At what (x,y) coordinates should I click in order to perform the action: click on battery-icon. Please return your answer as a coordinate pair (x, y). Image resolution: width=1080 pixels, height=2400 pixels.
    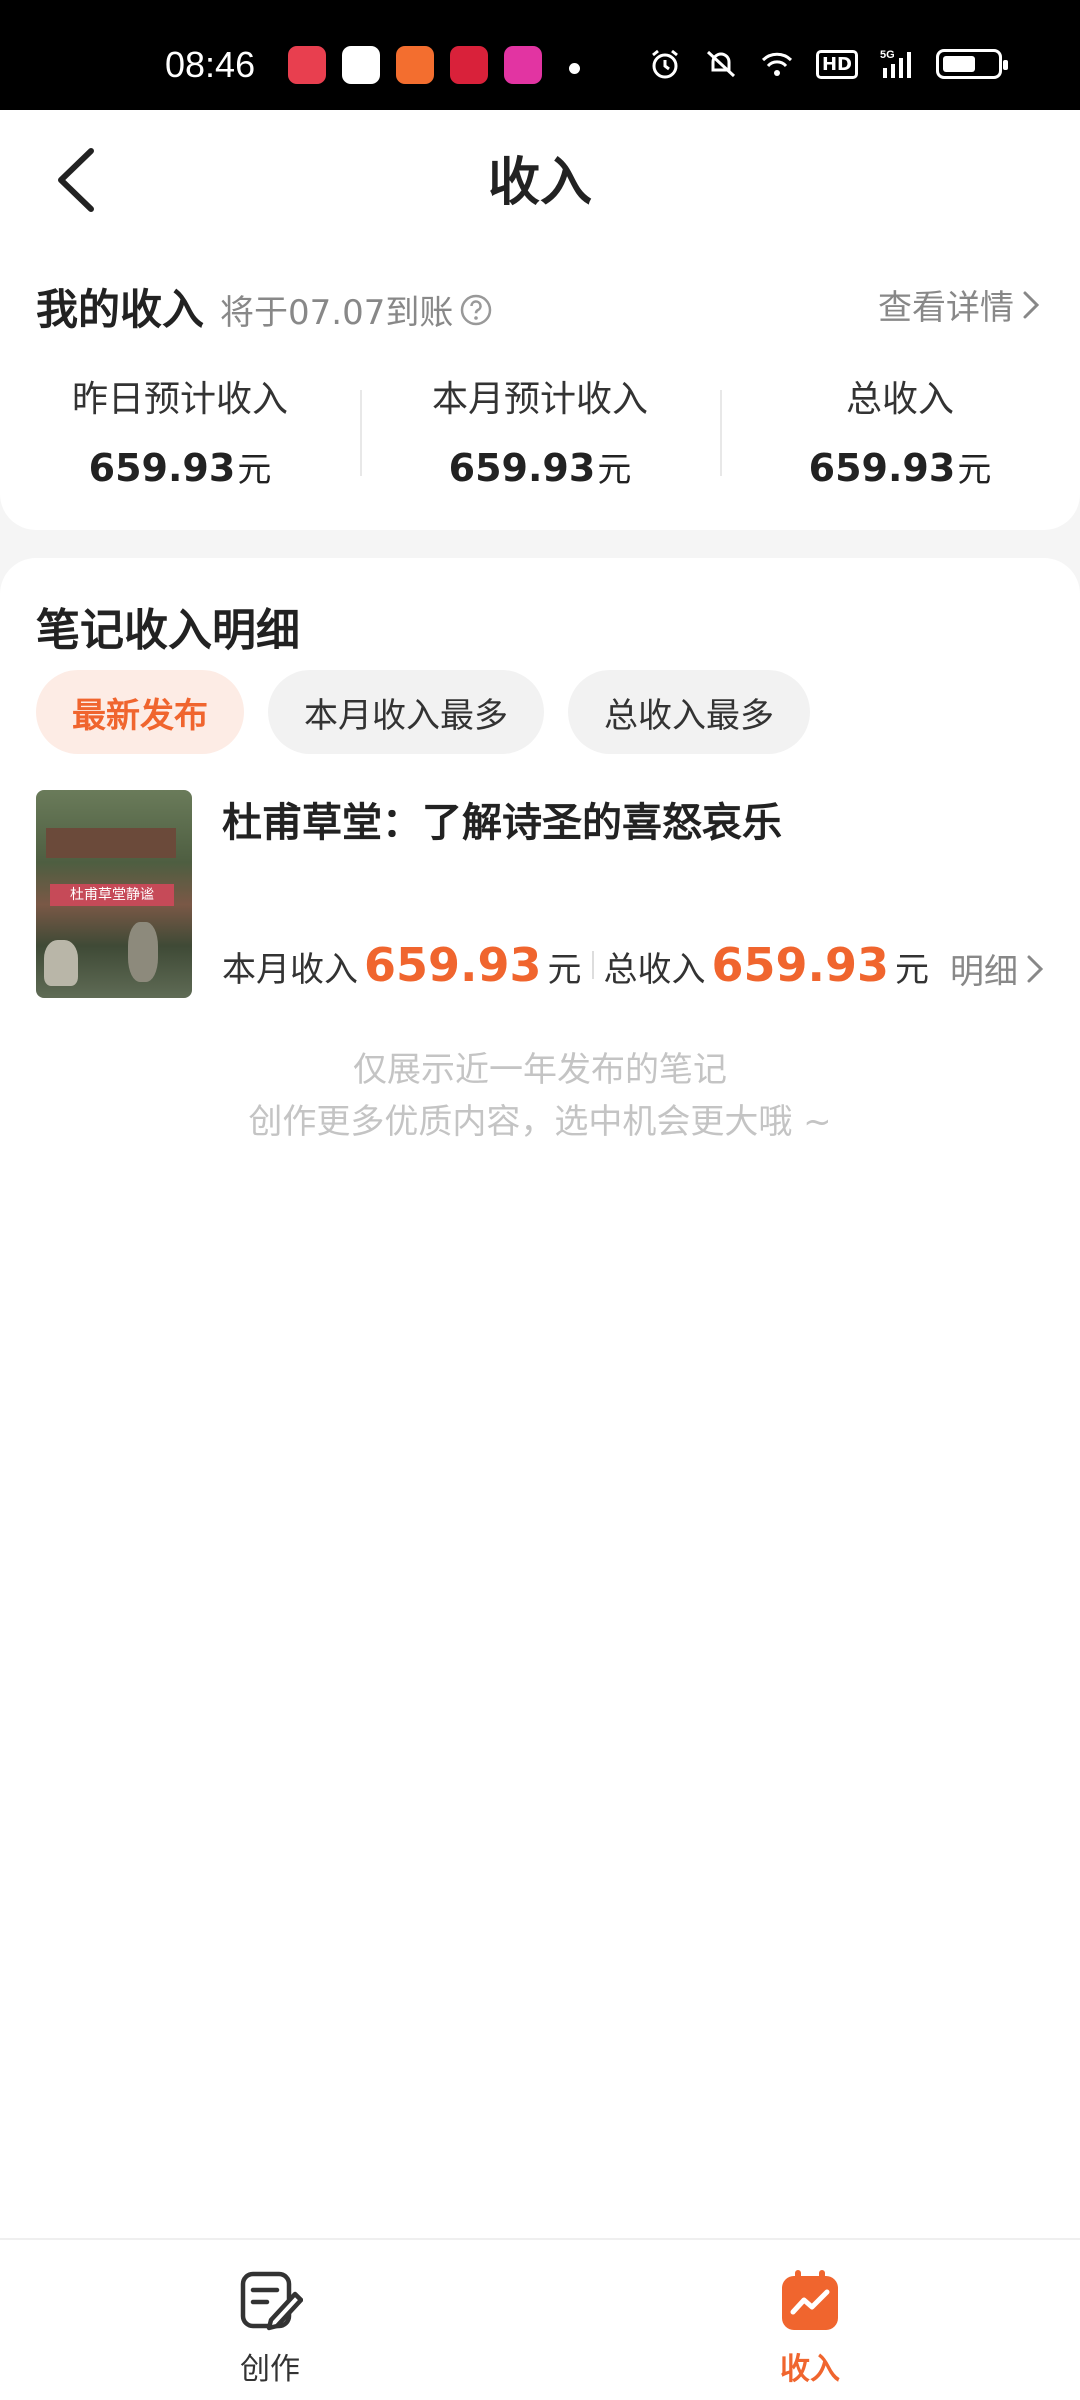
    Looking at the image, I should click on (972, 64).